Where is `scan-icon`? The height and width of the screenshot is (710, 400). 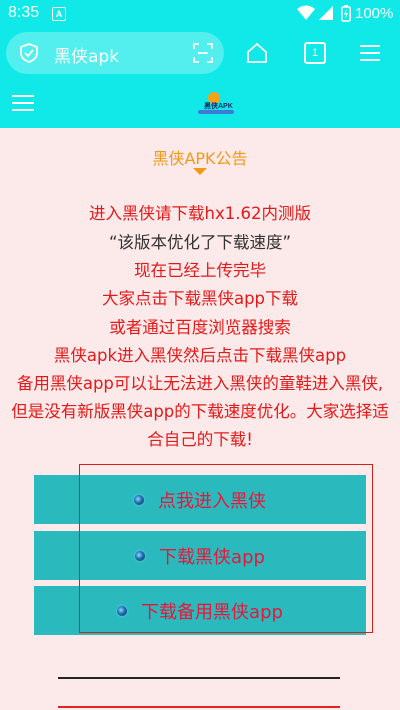
scan-icon is located at coordinates (203, 53).